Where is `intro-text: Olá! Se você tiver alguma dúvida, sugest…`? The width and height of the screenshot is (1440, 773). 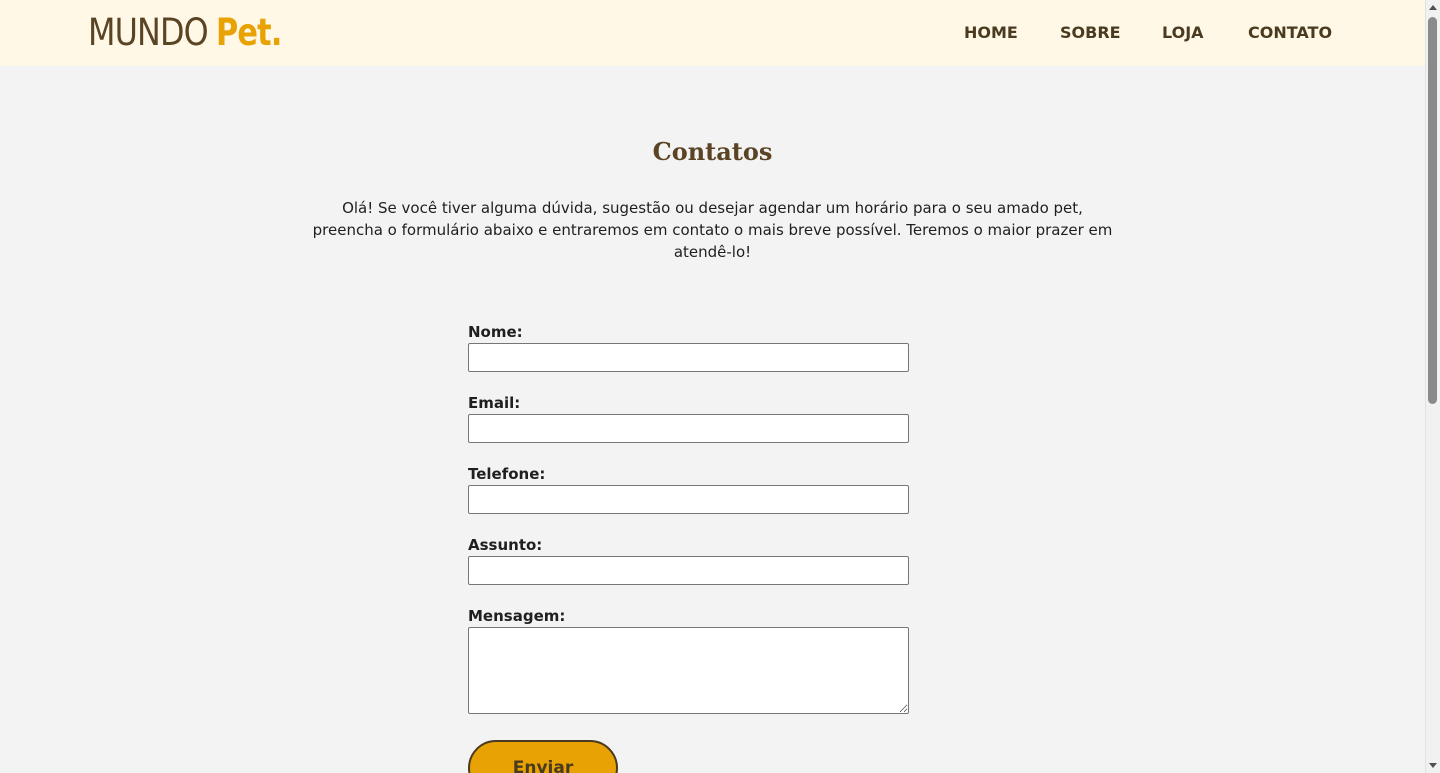 intro-text: Olá! Se você tiver alguma dúvida, sugest… is located at coordinates (712, 230).